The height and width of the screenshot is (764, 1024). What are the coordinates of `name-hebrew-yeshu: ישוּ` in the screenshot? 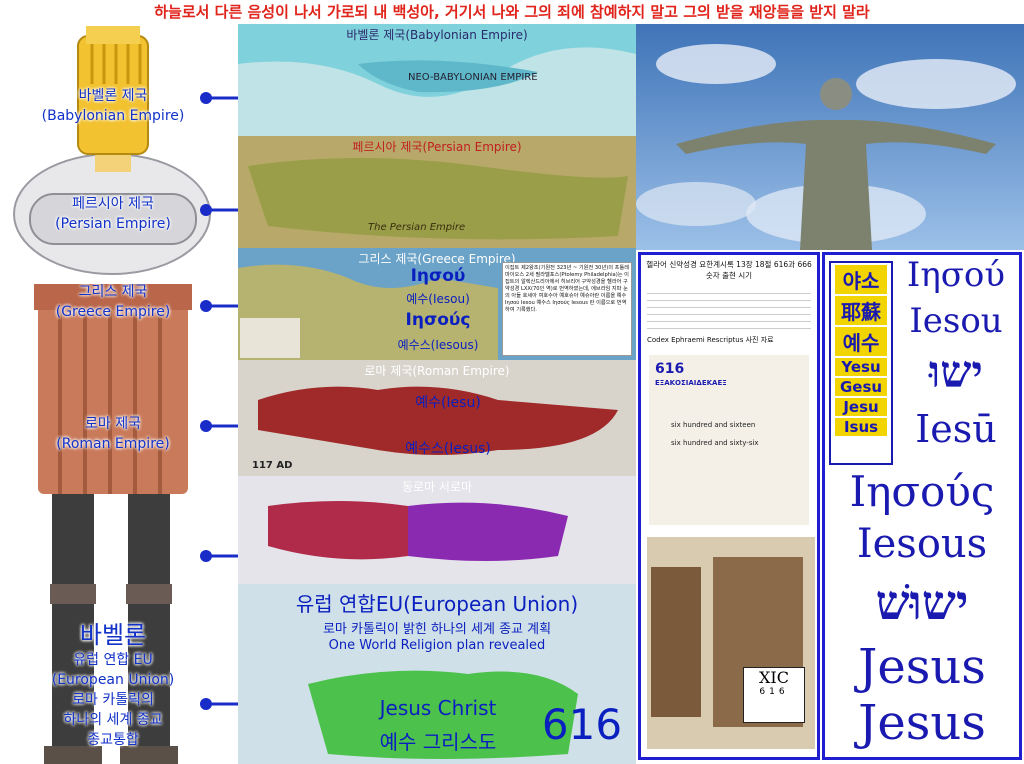 It's located at (956, 372).